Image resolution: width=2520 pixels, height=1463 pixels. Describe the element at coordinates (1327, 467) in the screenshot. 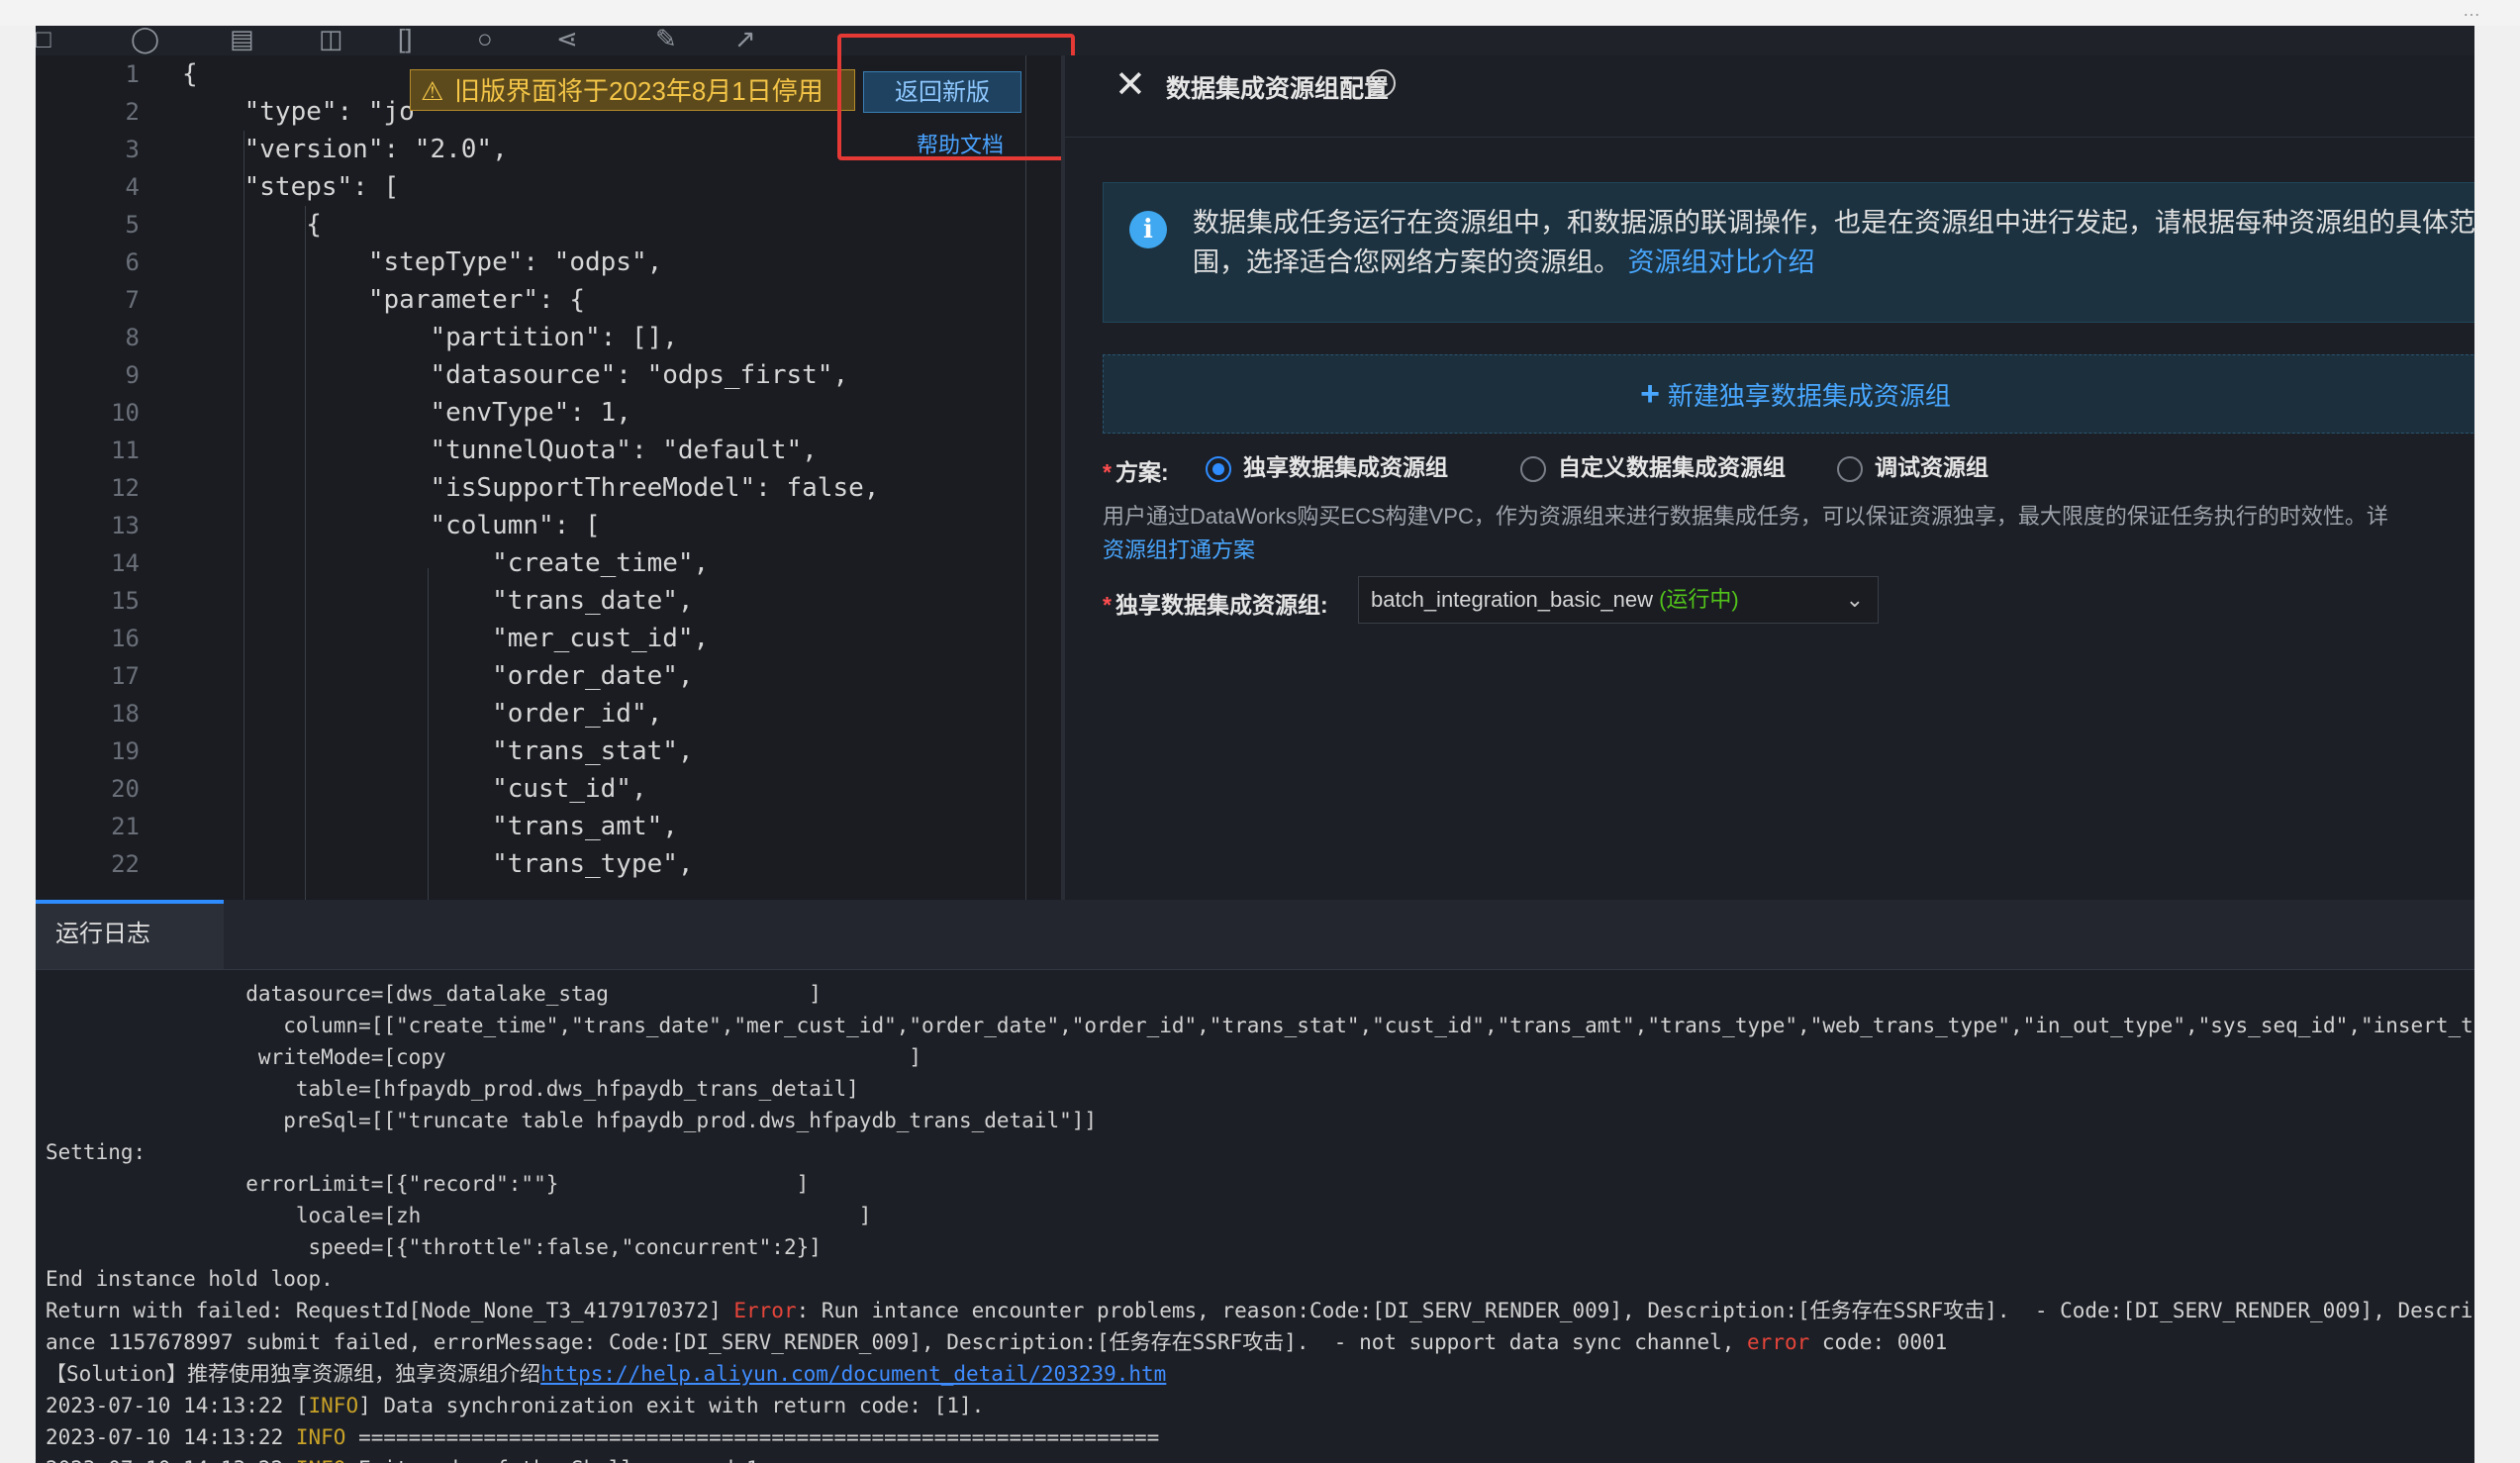

I see `radio-exclusive-resource-group: 独享数据集成资源组` at that location.